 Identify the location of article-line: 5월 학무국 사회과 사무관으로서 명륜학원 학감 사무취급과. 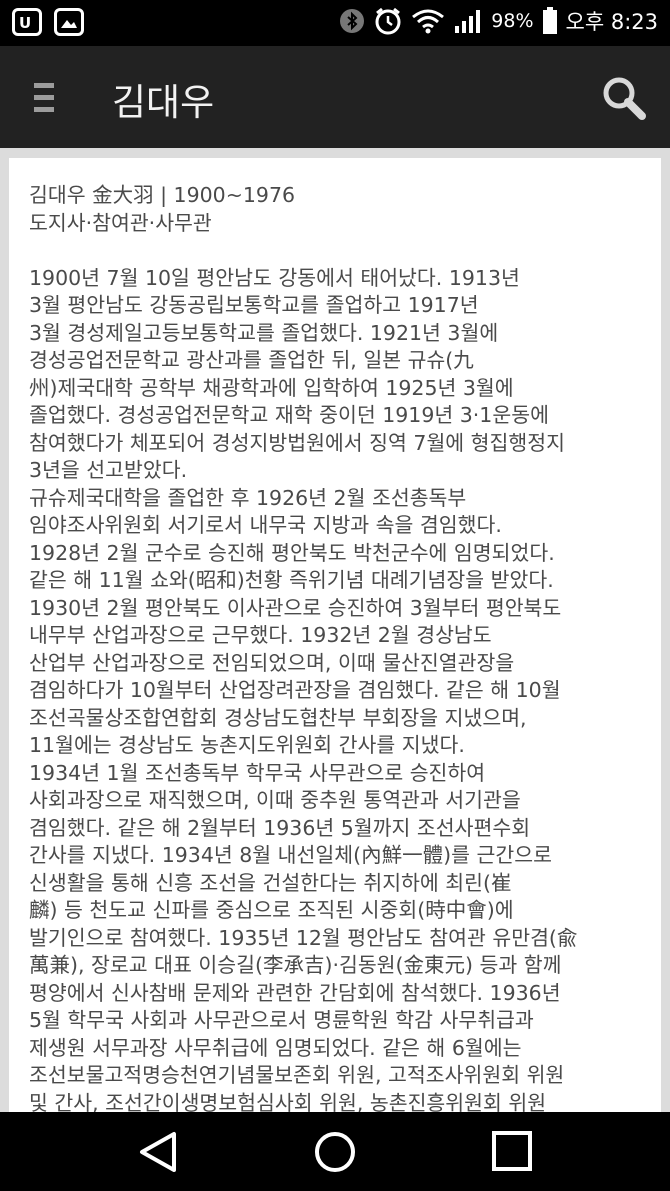
(281, 1020).